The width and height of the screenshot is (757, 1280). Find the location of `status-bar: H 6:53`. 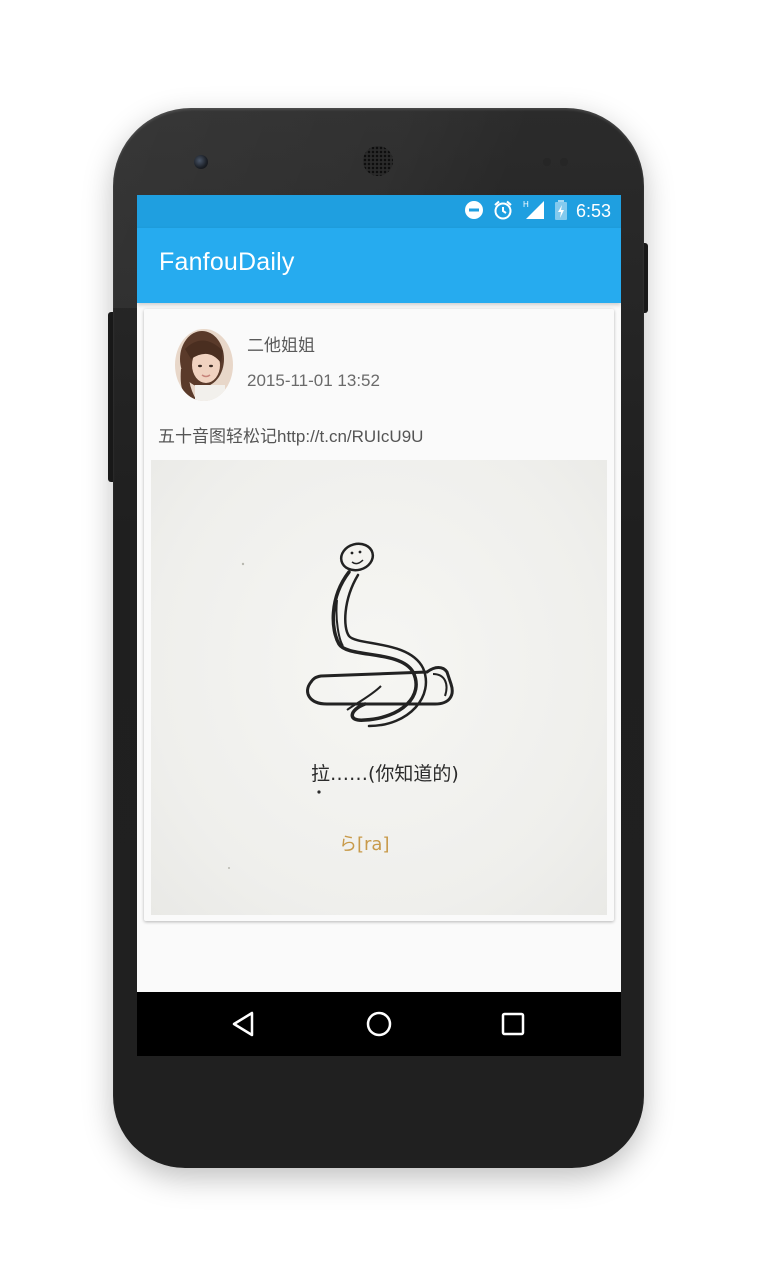

status-bar: H 6:53 is located at coordinates (379, 211).